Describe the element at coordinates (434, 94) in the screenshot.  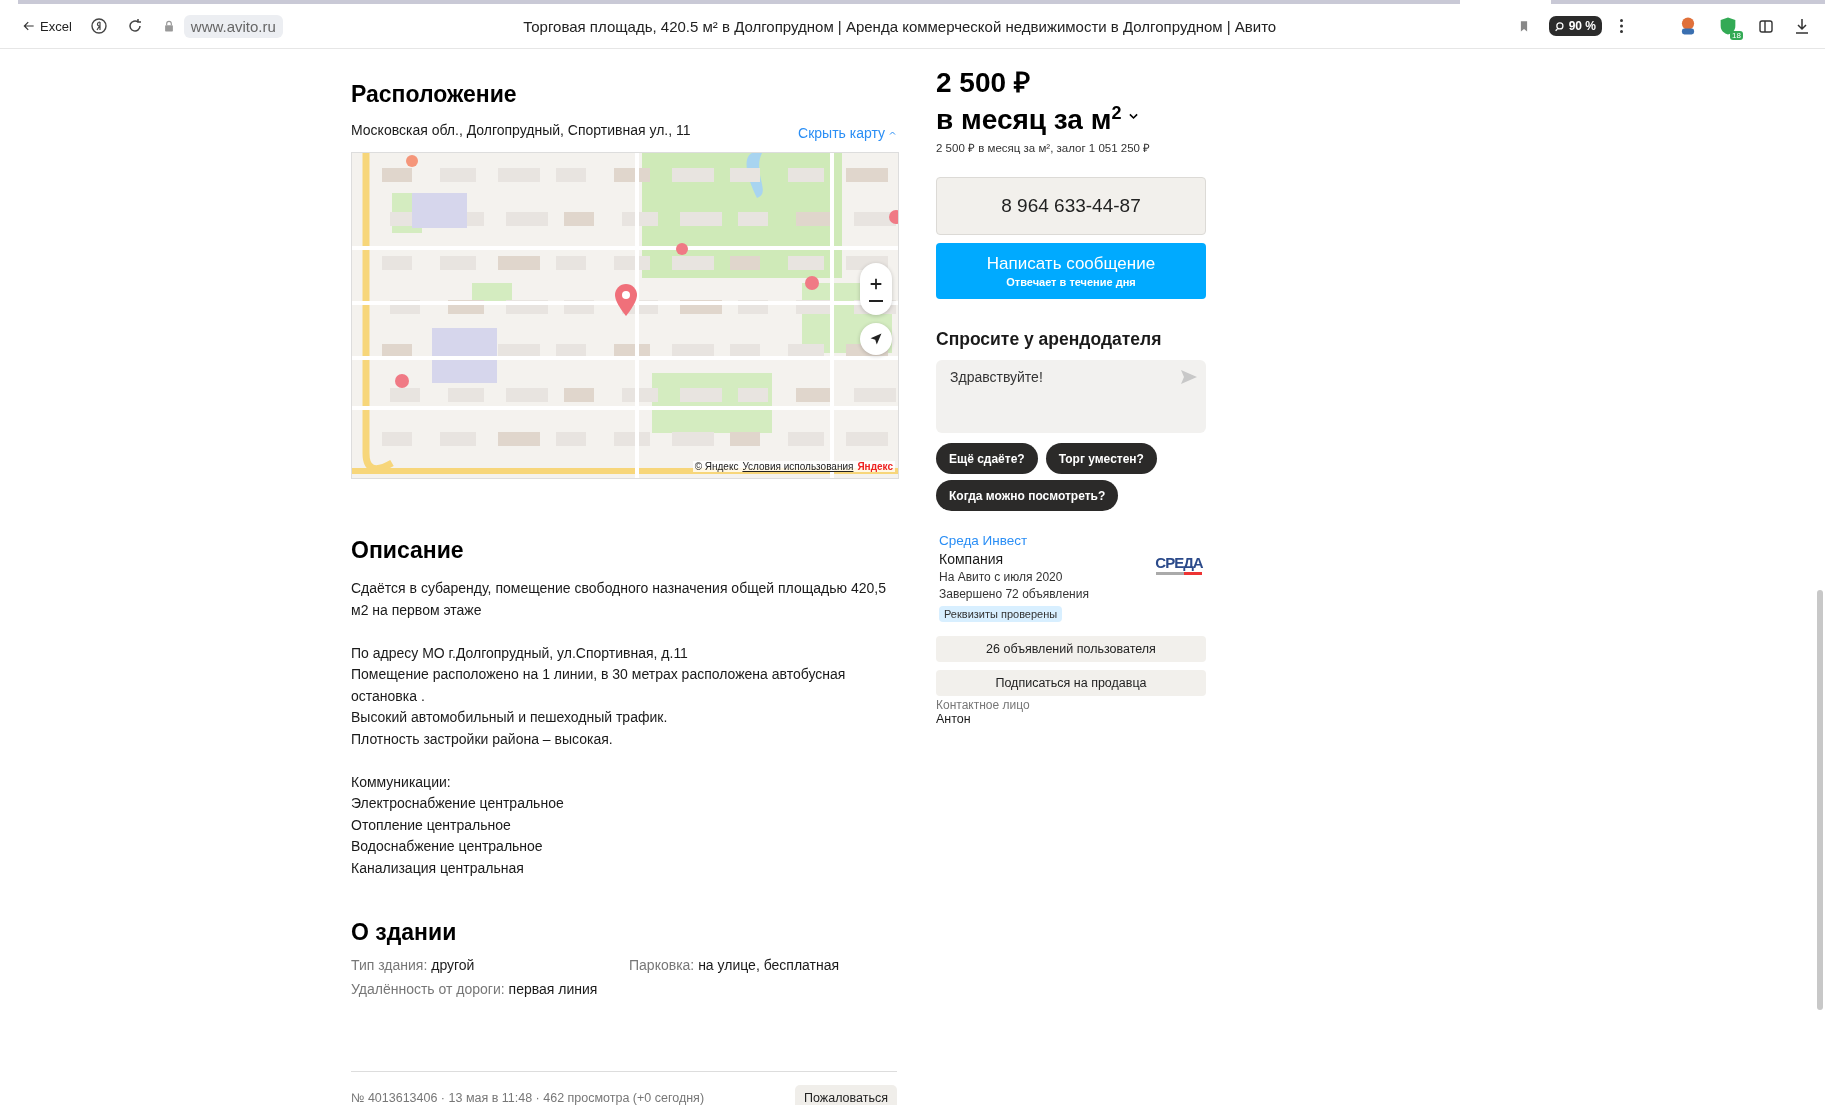
I see `section-heading: Расположение` at that location.